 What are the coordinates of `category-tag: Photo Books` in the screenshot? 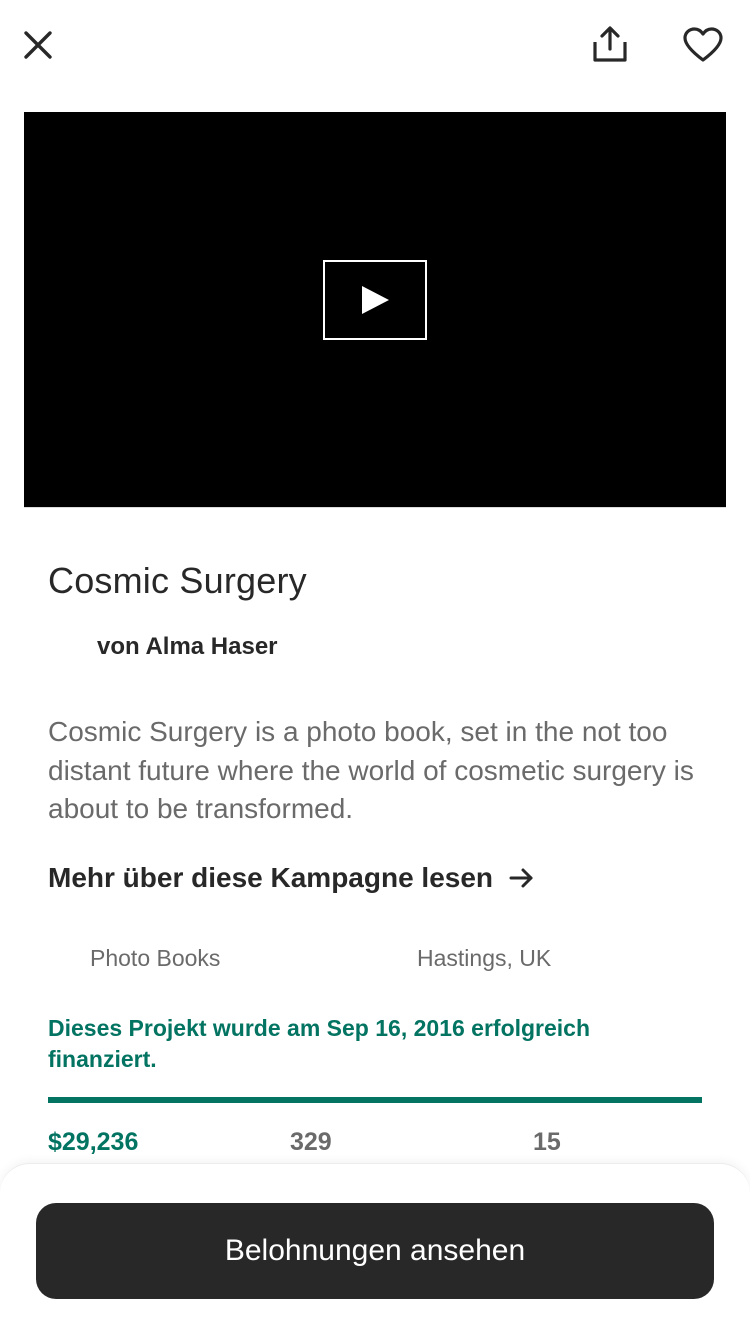 It's located at (155, 958).